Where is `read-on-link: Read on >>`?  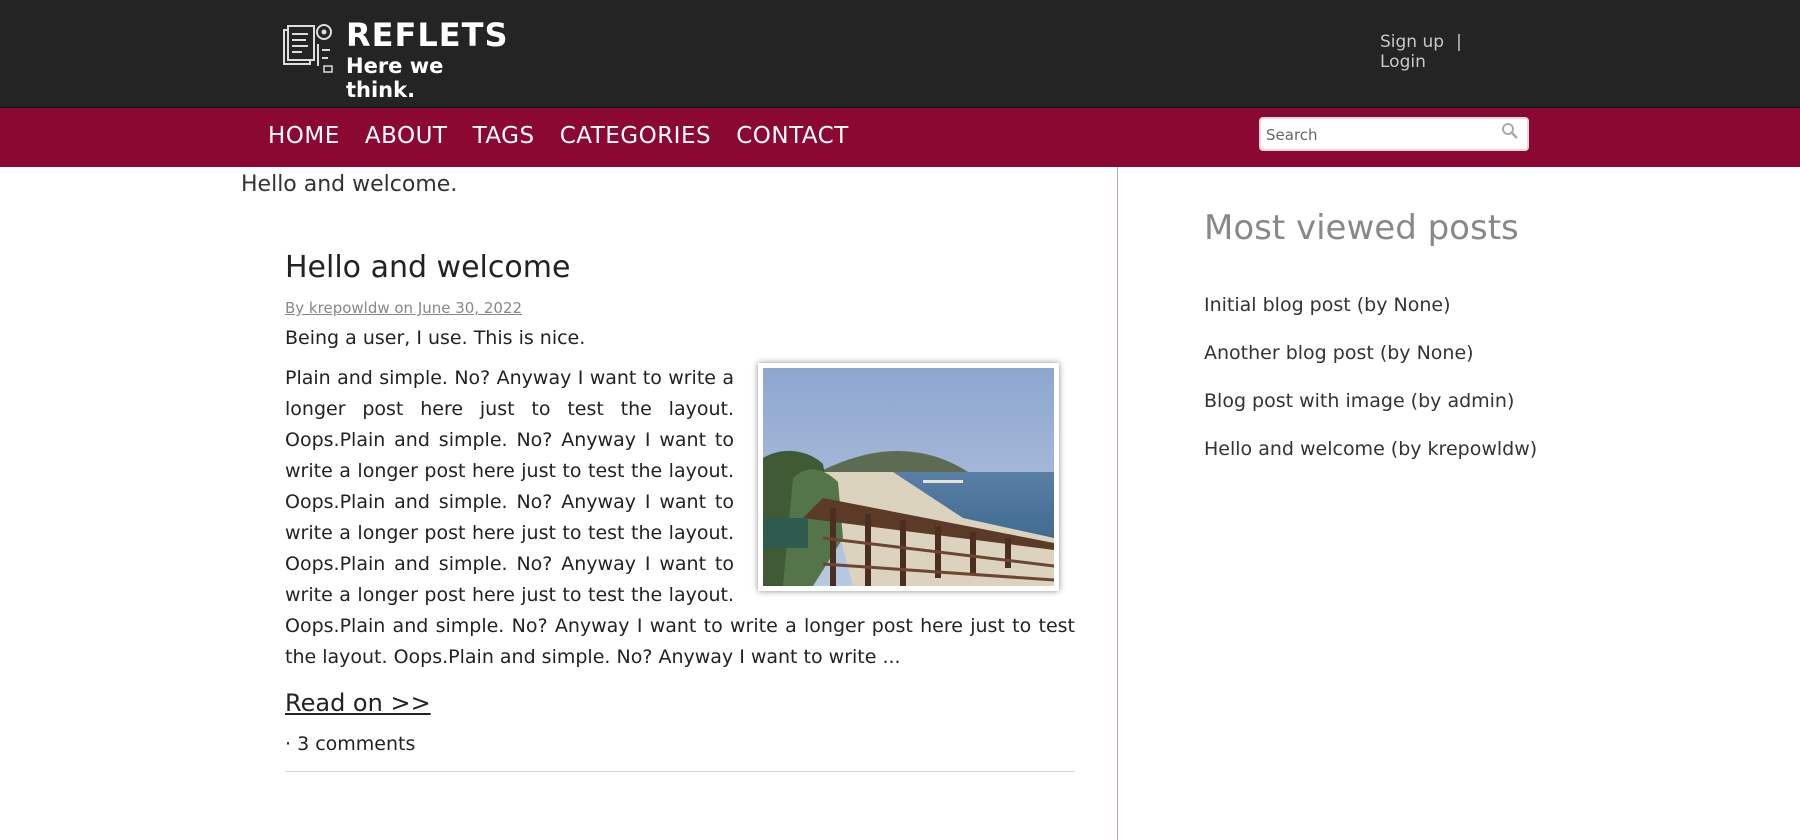
read-on-link: Read on >> is located at coordinates (680, 703).